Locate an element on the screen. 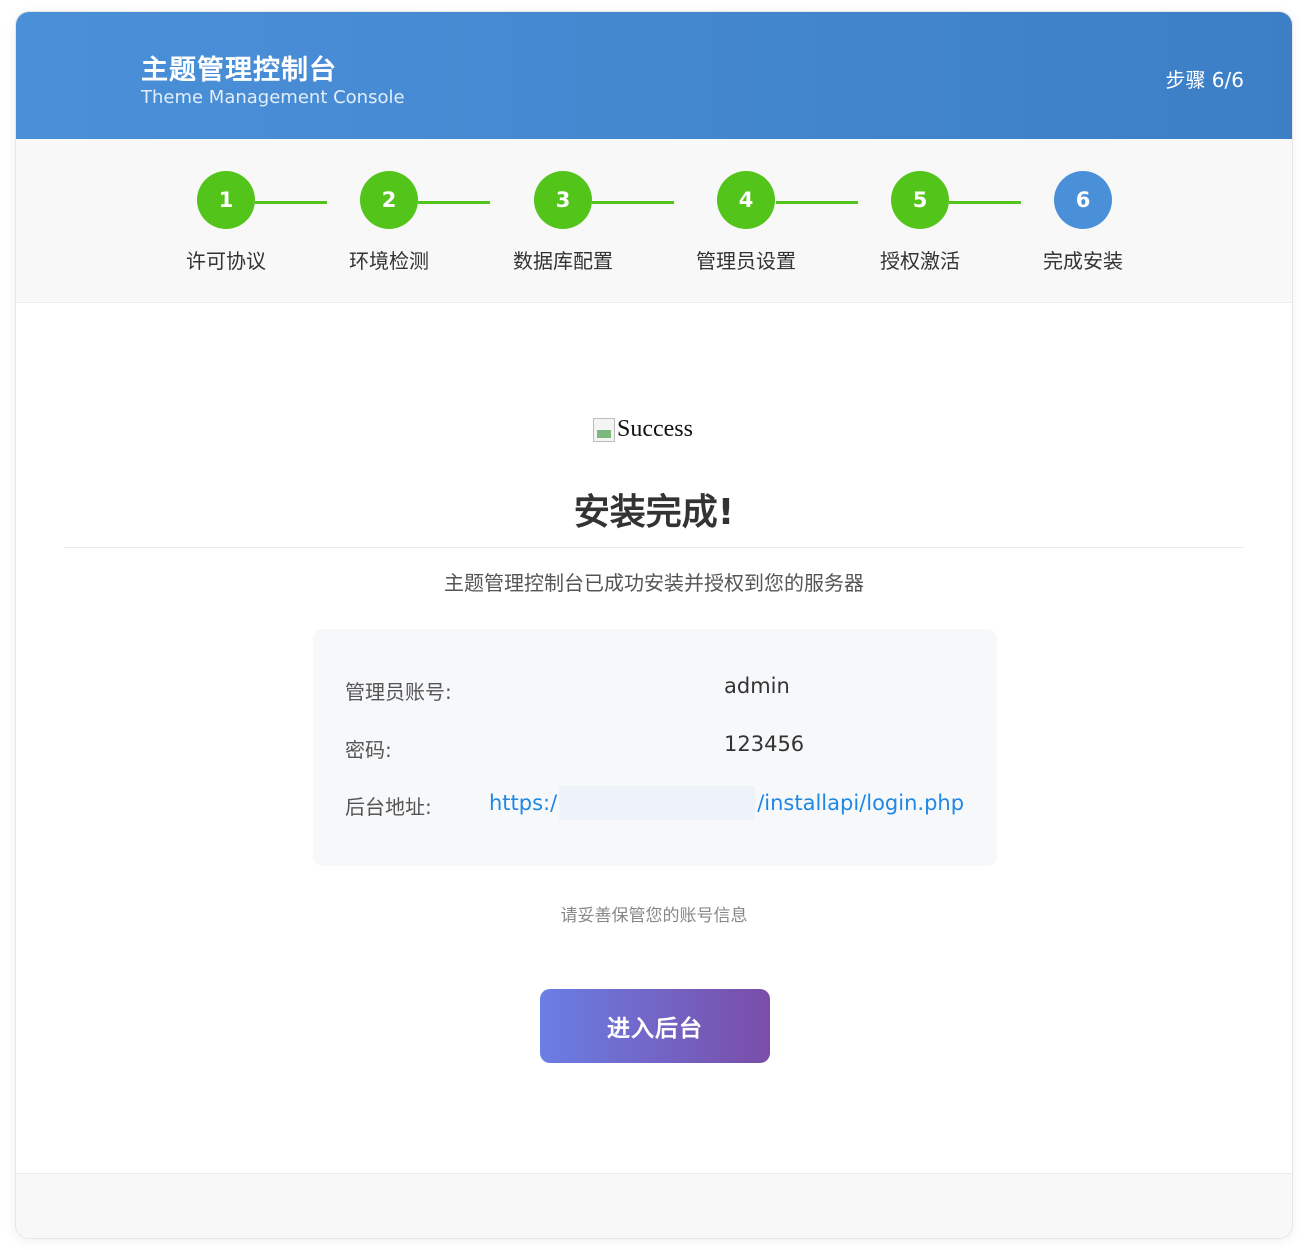  password-value: 123456 is located at coordinates (764, 744).